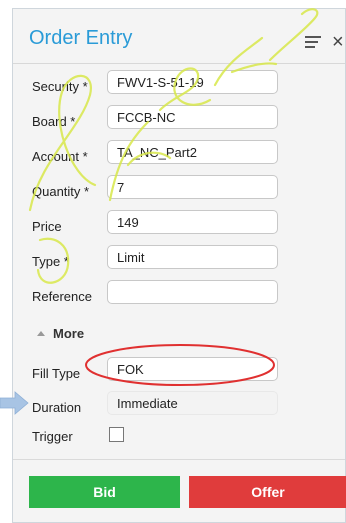 Image resolution: width=346 pixels, height=523 pixels. I want to click on footer-divider, so click(179, 459).